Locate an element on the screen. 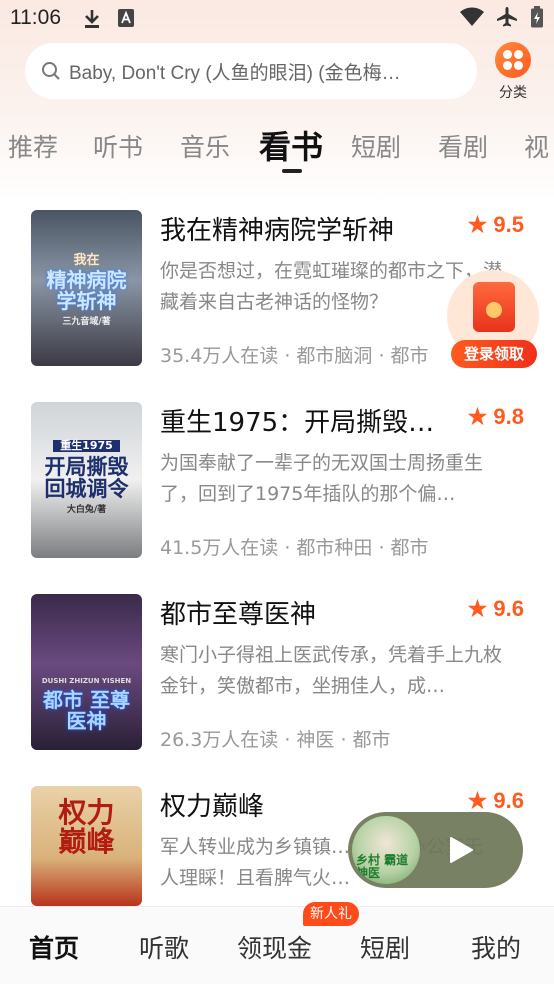  nav-short-drama: 短剧 is located at coordinates (385, 947).